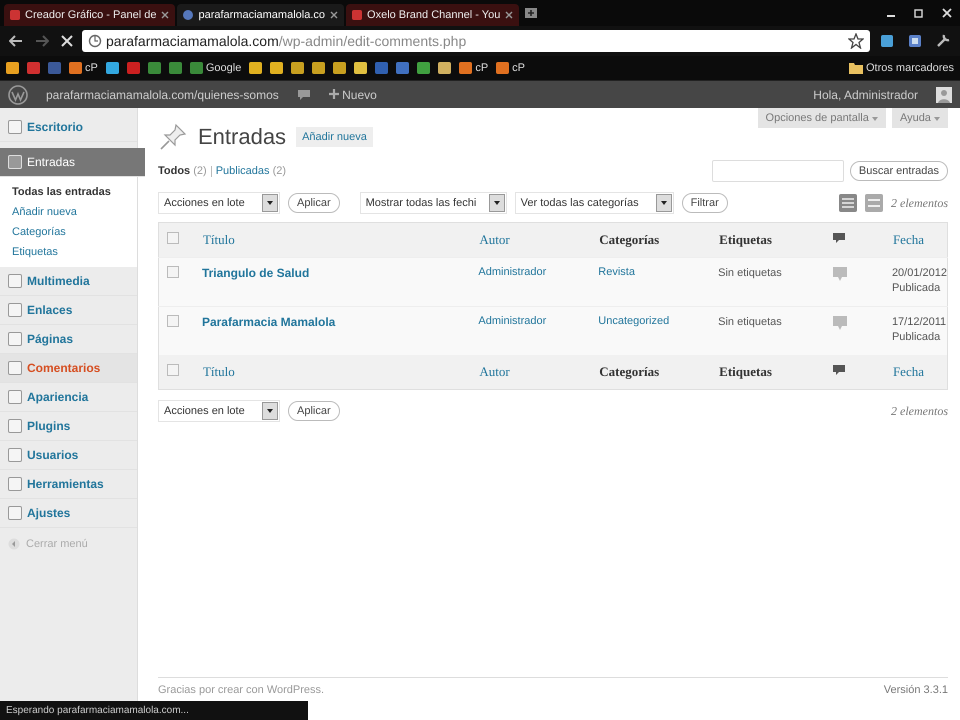  What do you see at coordinates (68, 368) in the screenshot?
I see `menu-item: Comentarios` at bounding box center [68, 368].